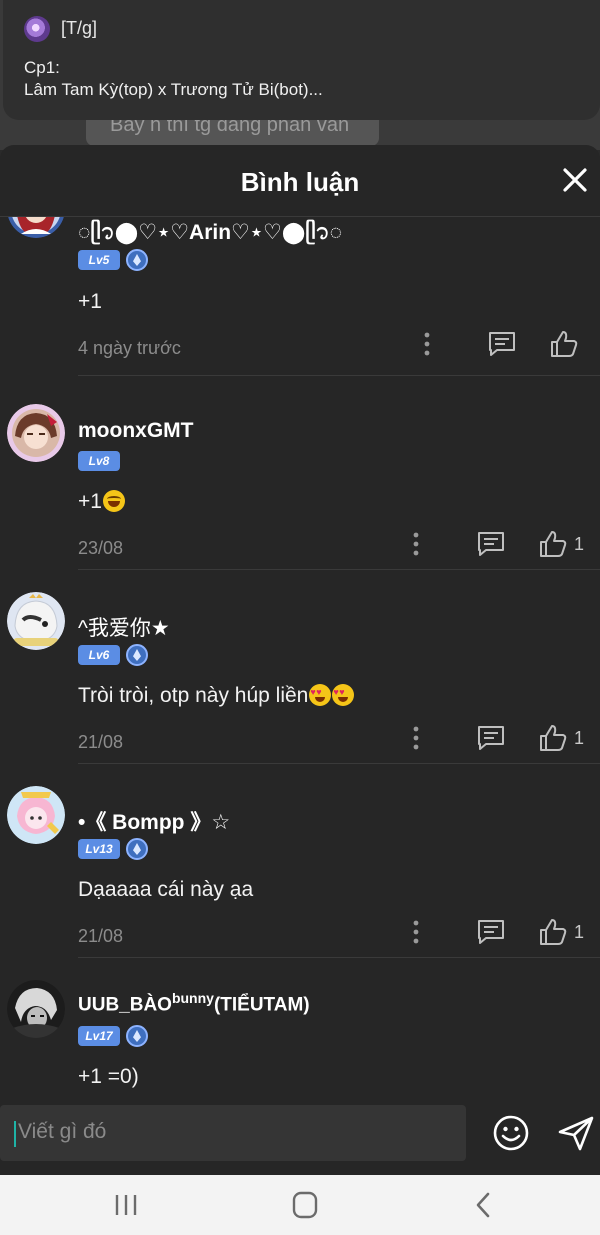  Describe the element at coordinates (216, 696) in the screenshot. I see `comment-text: Tròi tròi, otp này húp liền` at that location.